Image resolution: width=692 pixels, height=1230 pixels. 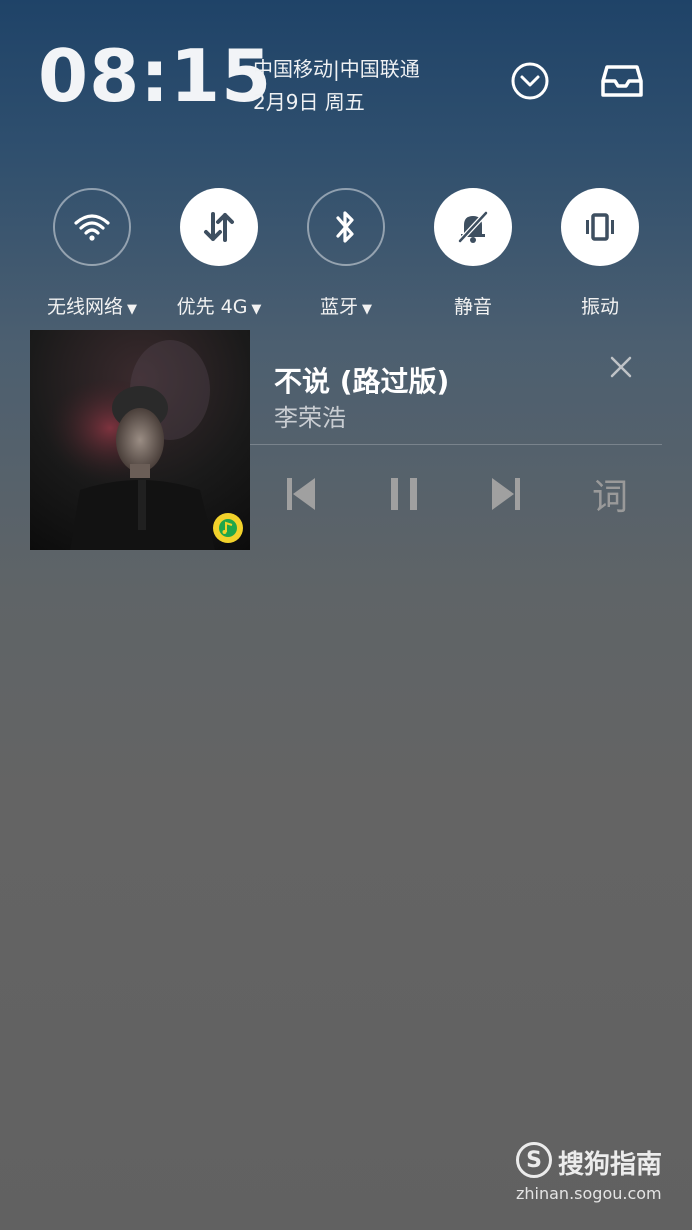 I want to click on toggle-label: 优先 4G, so click(x=212, y=307).